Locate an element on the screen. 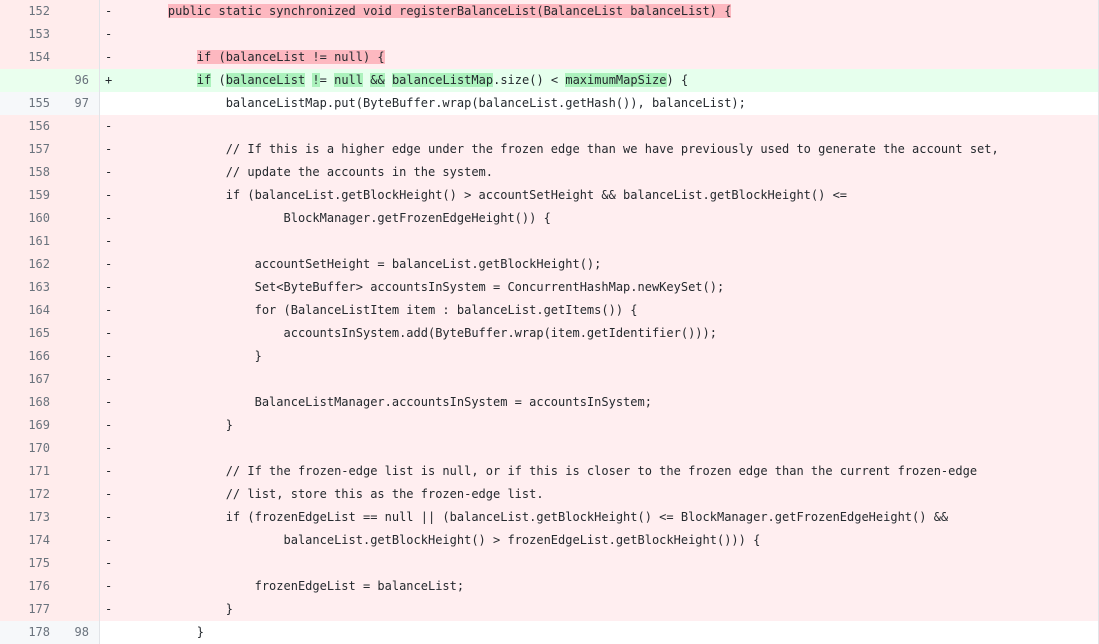 The height and width of the screenshot is (644, 1099). diff-line: 153 - is located at coordinates (549, 34).